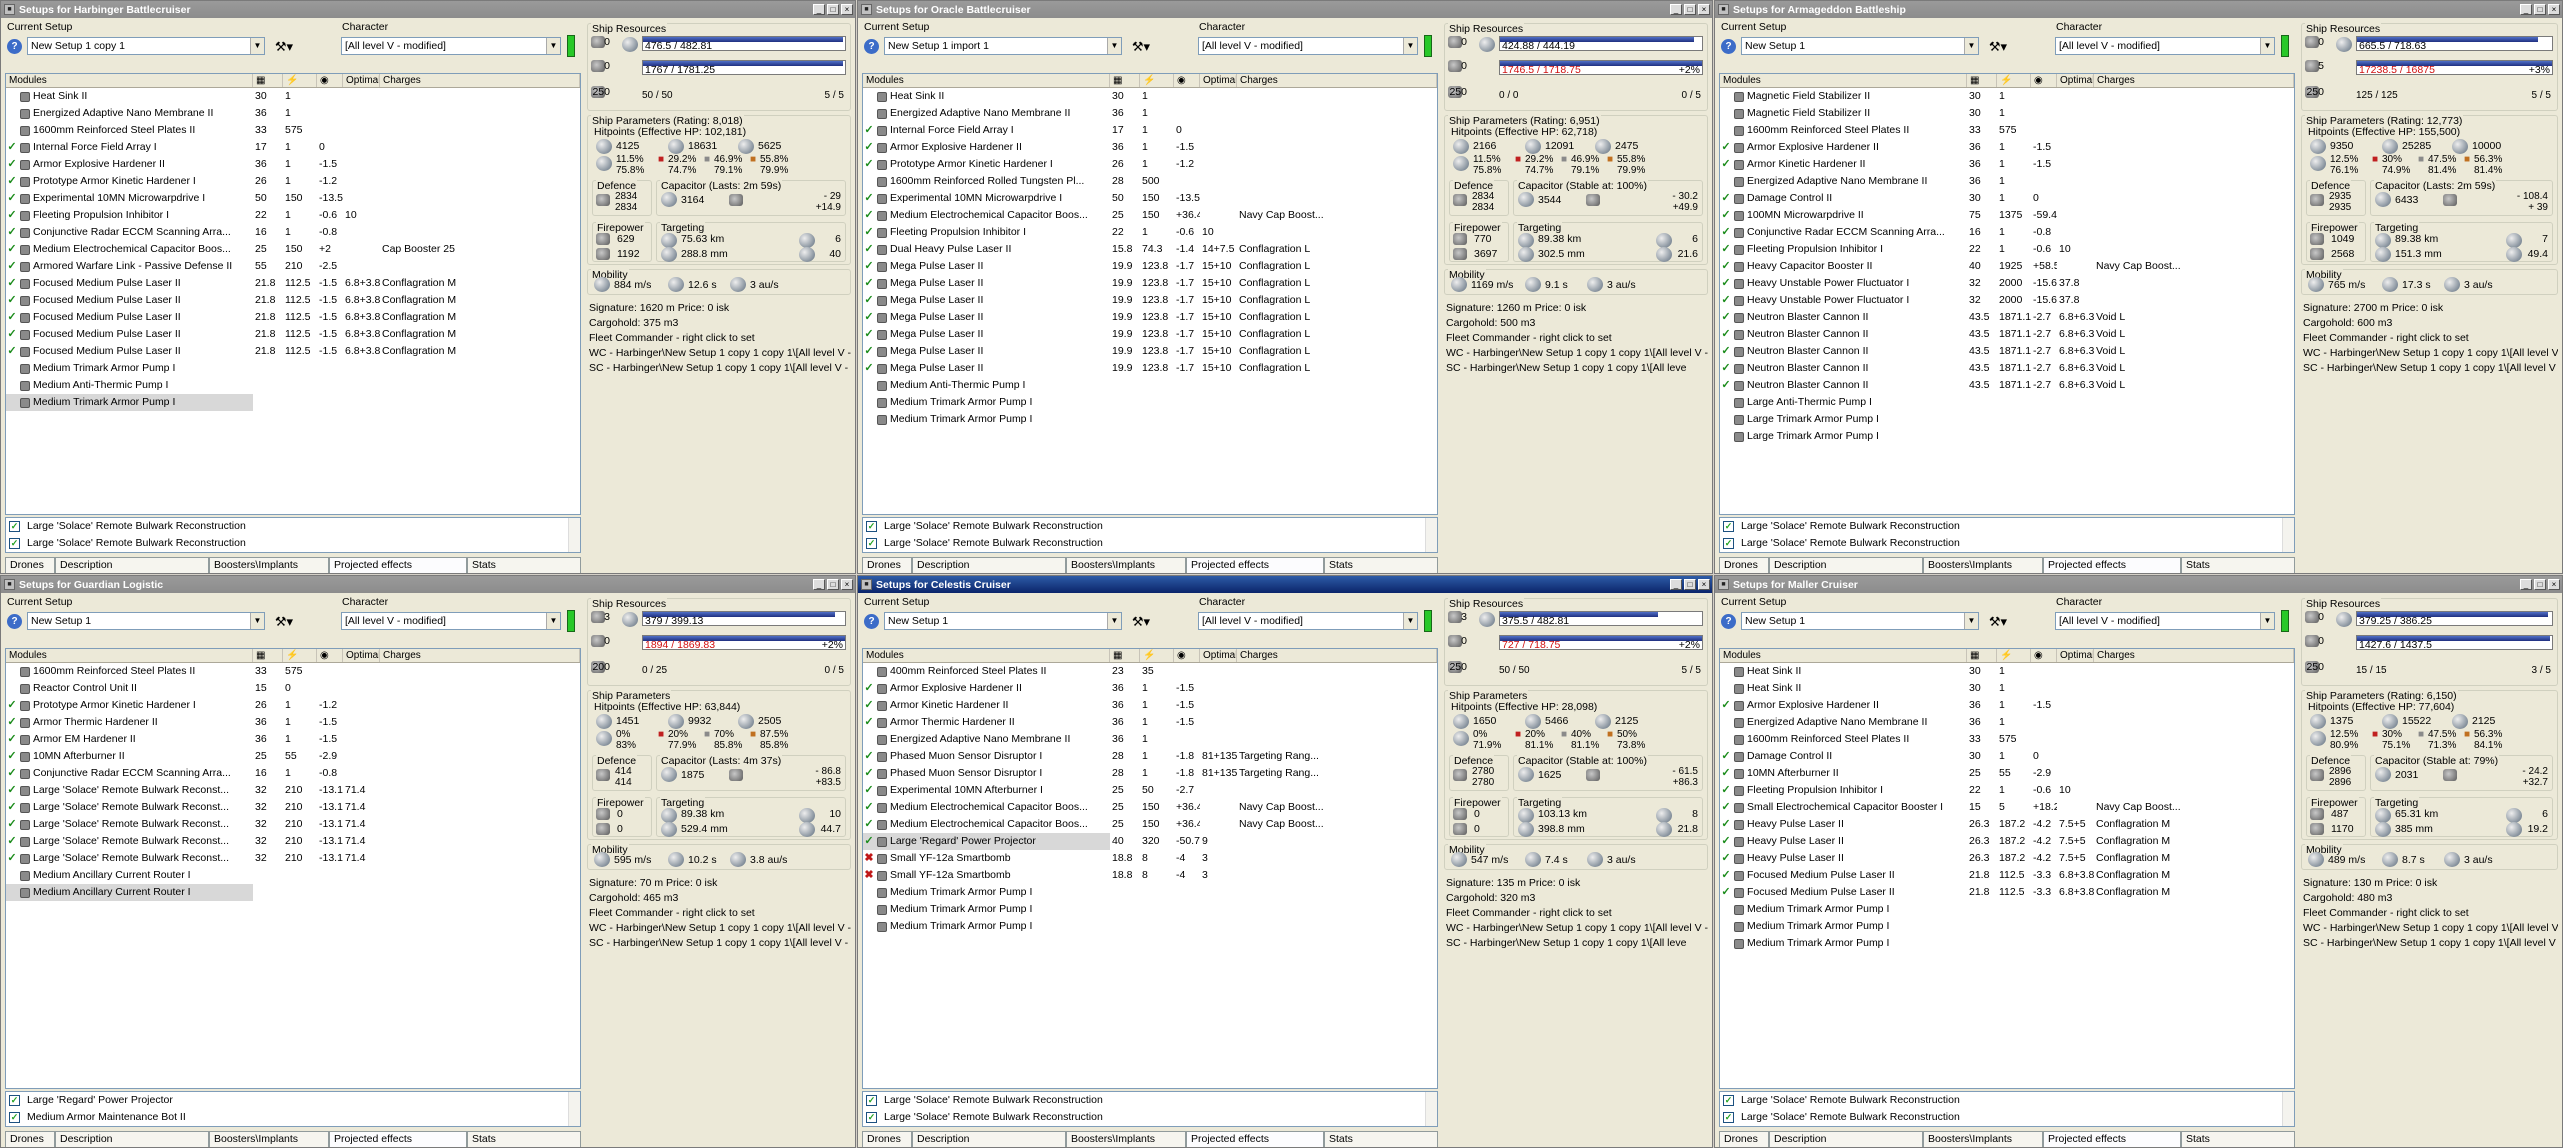 The width and height of the screenshot is (2563, 1148). I want to click on module-row: ✓ Experimental 10MN Afterburner I 25 50 -2.7, so click(1150, 790).